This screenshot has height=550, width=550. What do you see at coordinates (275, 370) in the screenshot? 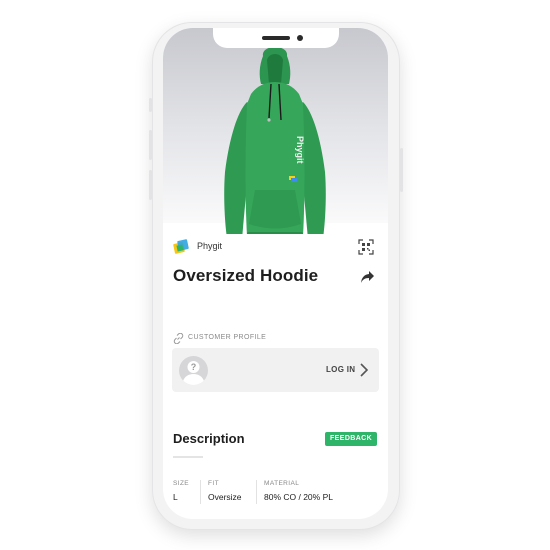
I see `customer-profile-card: ? LOG IN` at bounding box center [275, 370].